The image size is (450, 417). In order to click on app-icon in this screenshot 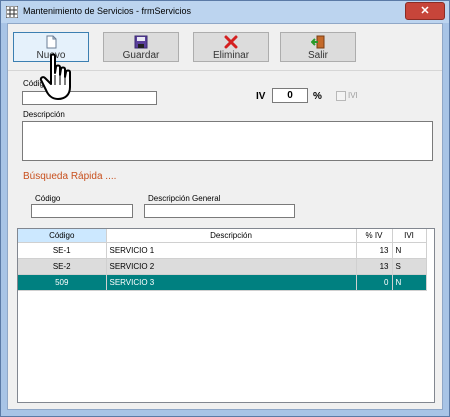, I will do `click(12, 12)`.